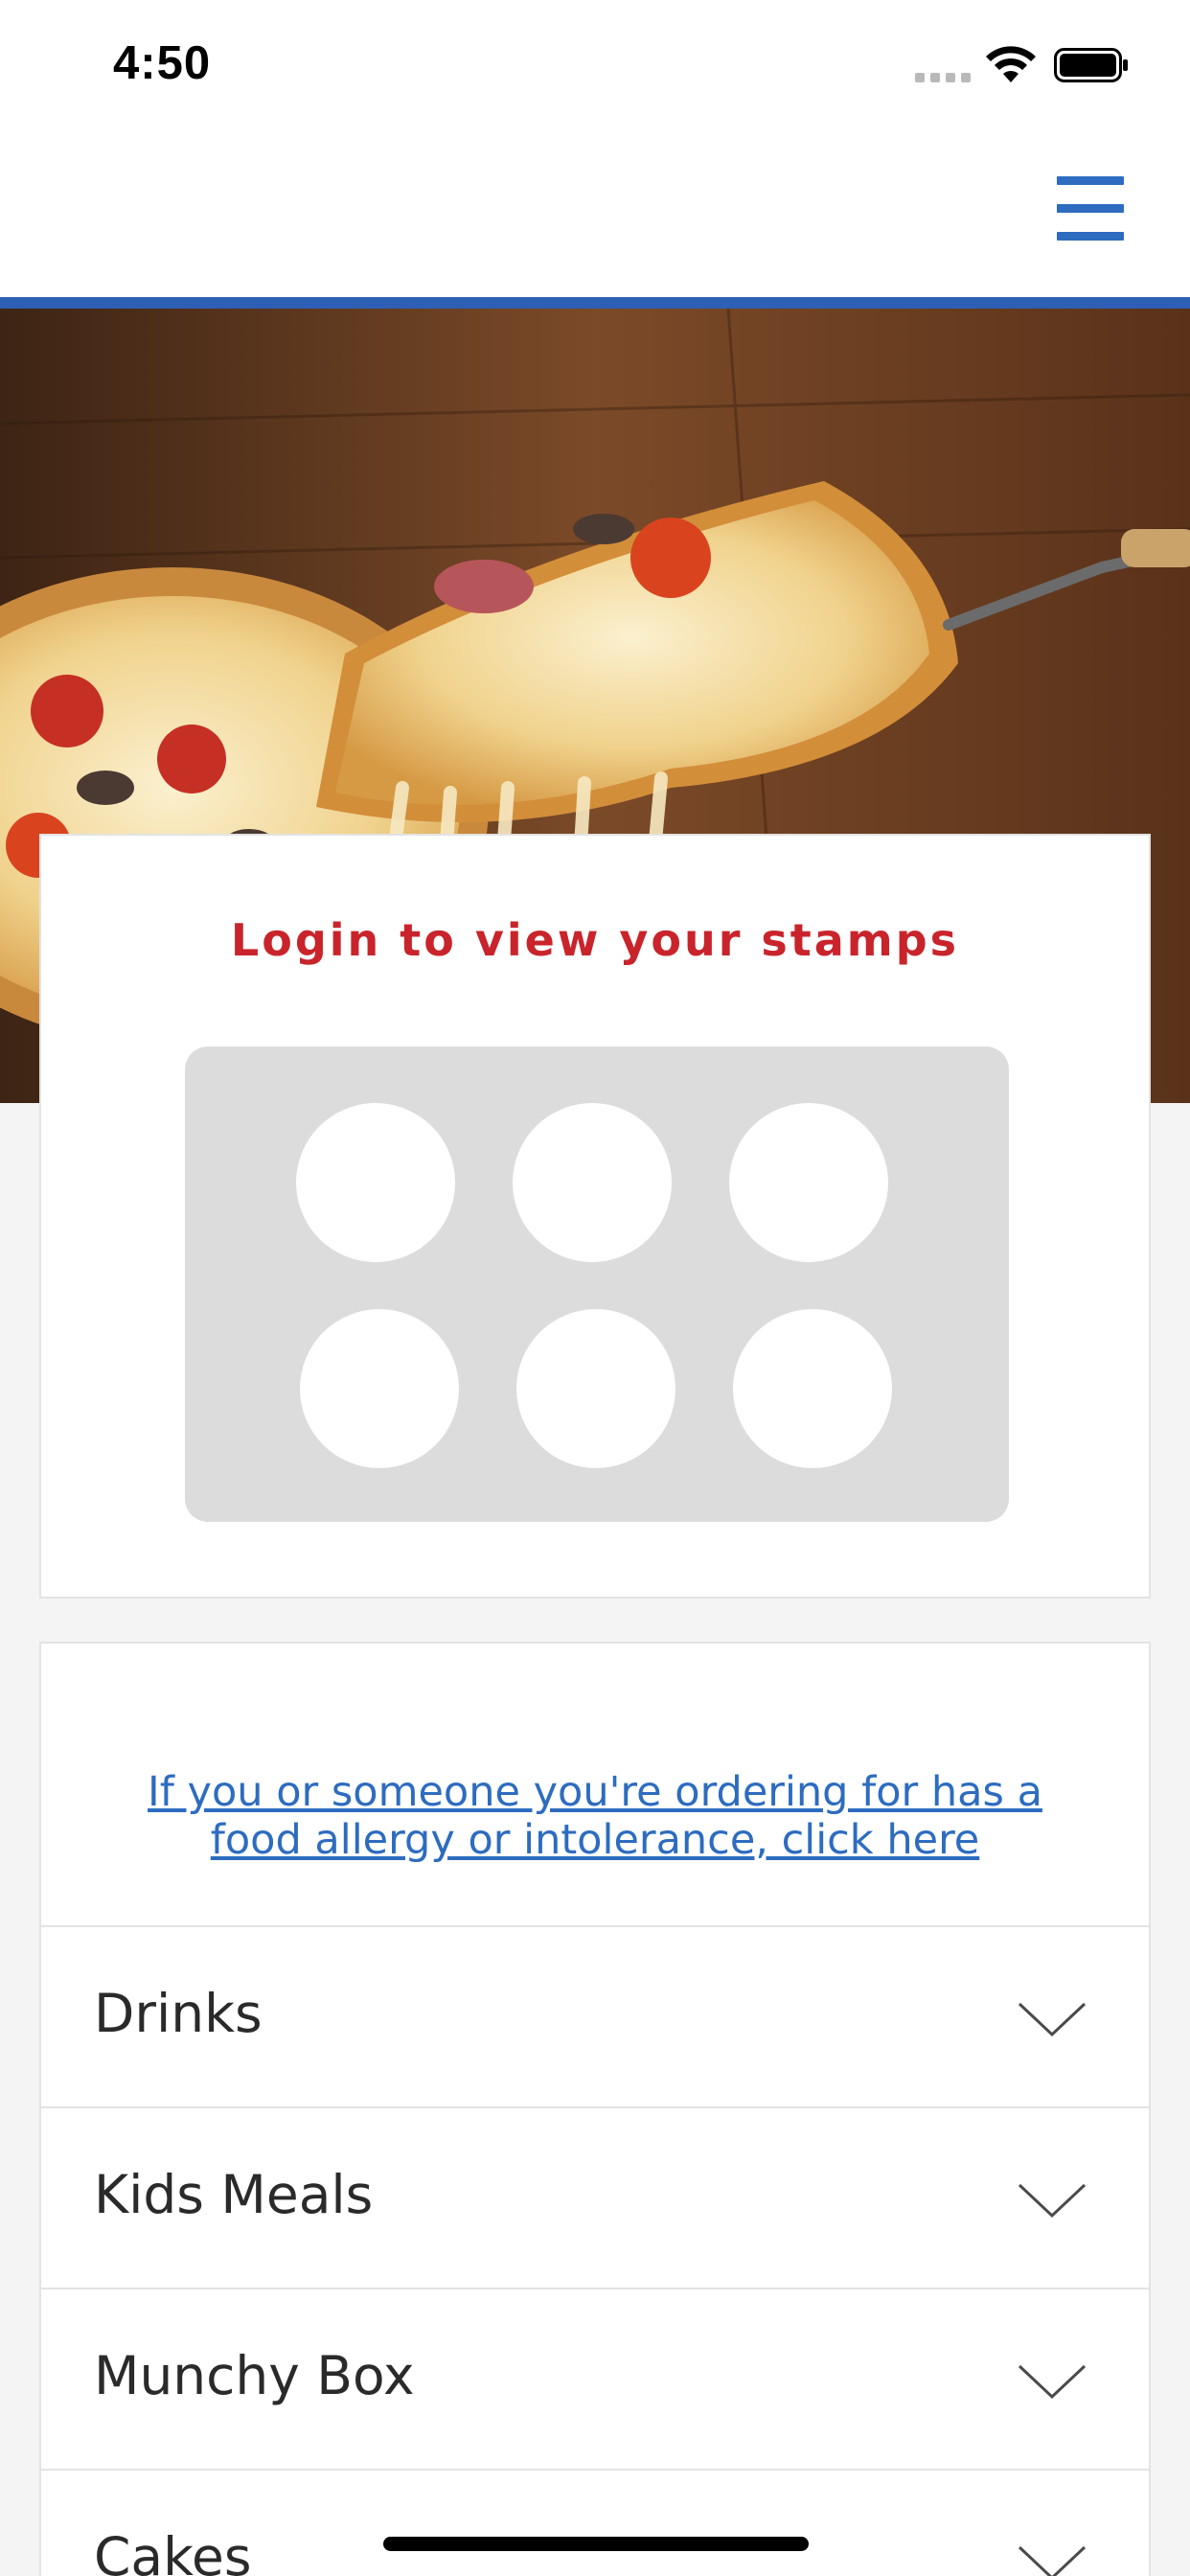 This screenshot has height=2576, width=1190. Describe the element at coordinates (595, 212) in the screenshot. I see `app-header` at that location.